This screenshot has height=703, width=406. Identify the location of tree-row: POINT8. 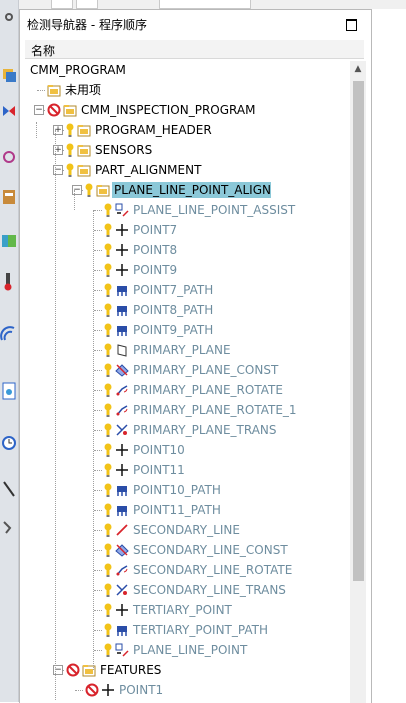
(186, 250).